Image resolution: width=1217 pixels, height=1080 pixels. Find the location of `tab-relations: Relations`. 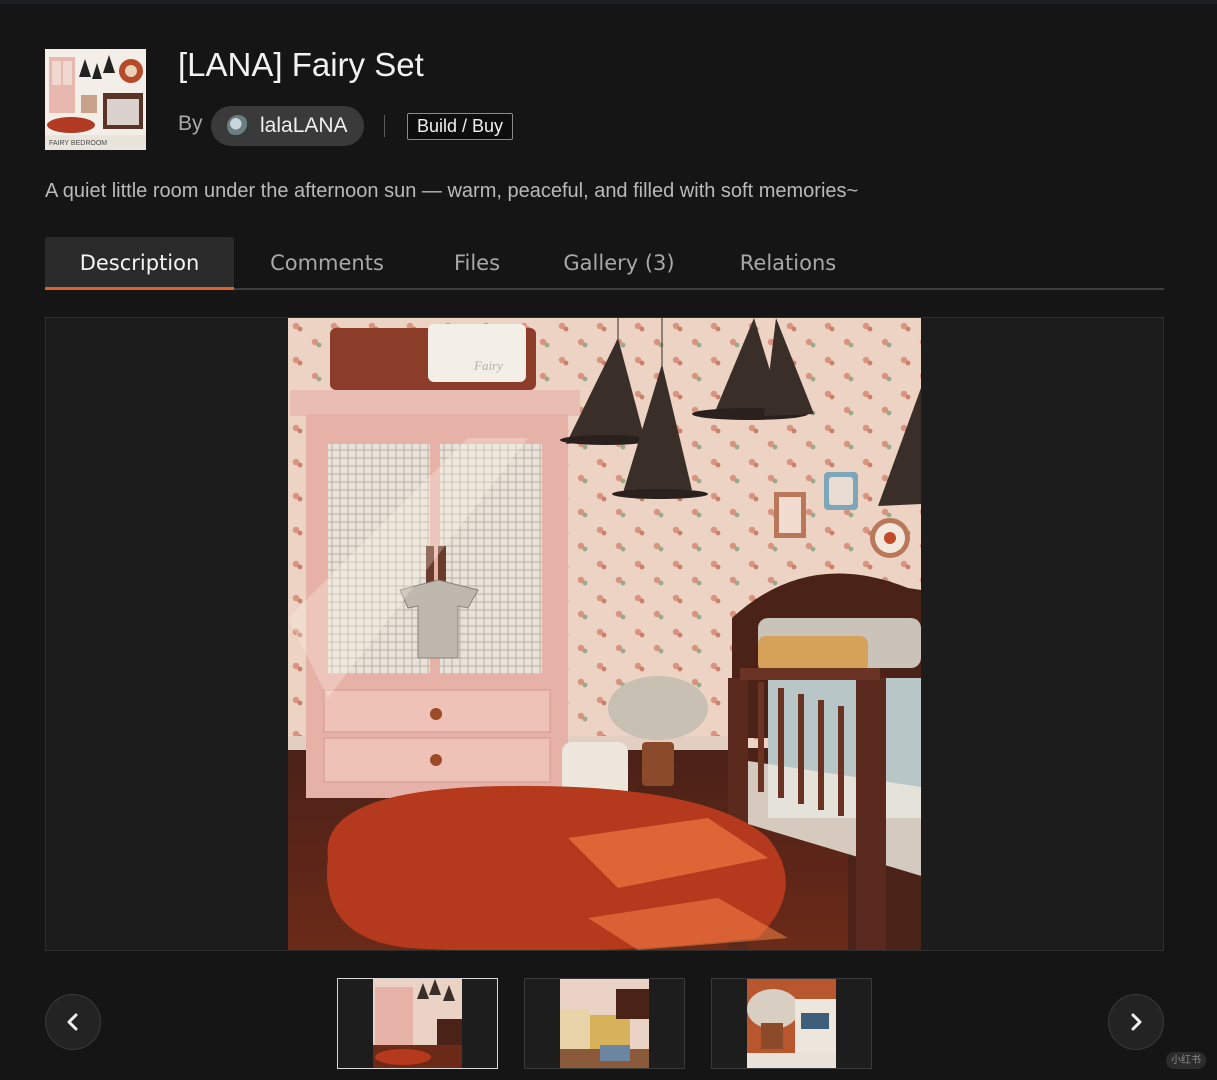

tab-relations: Relations is located at coordinates (788, 263).